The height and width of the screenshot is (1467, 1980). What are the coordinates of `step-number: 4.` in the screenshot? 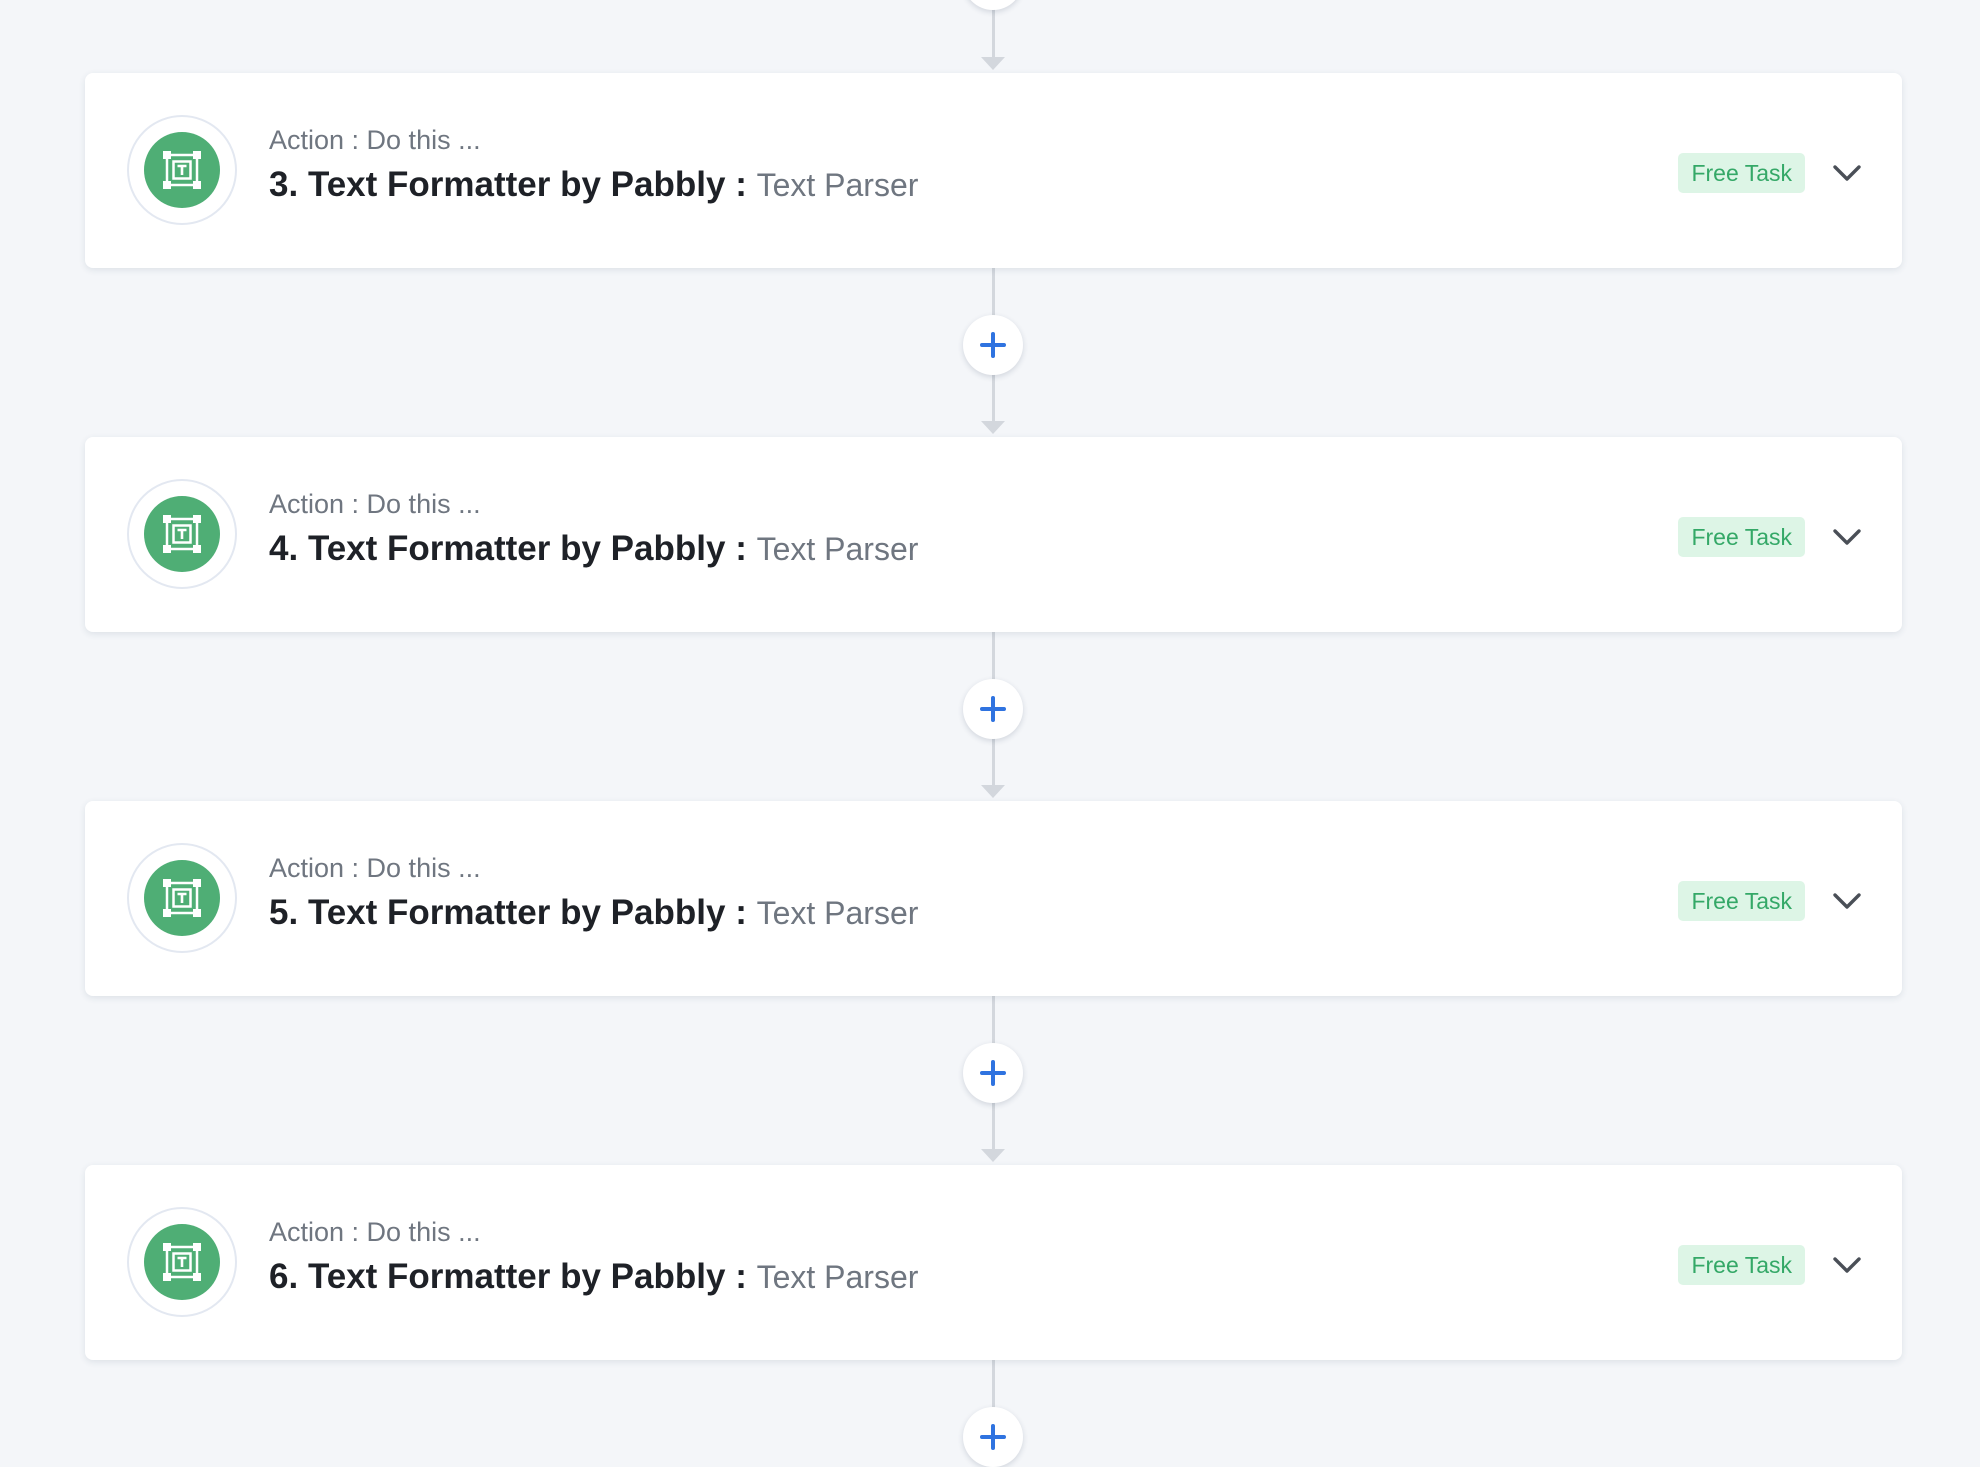 It's located at (284, 548).